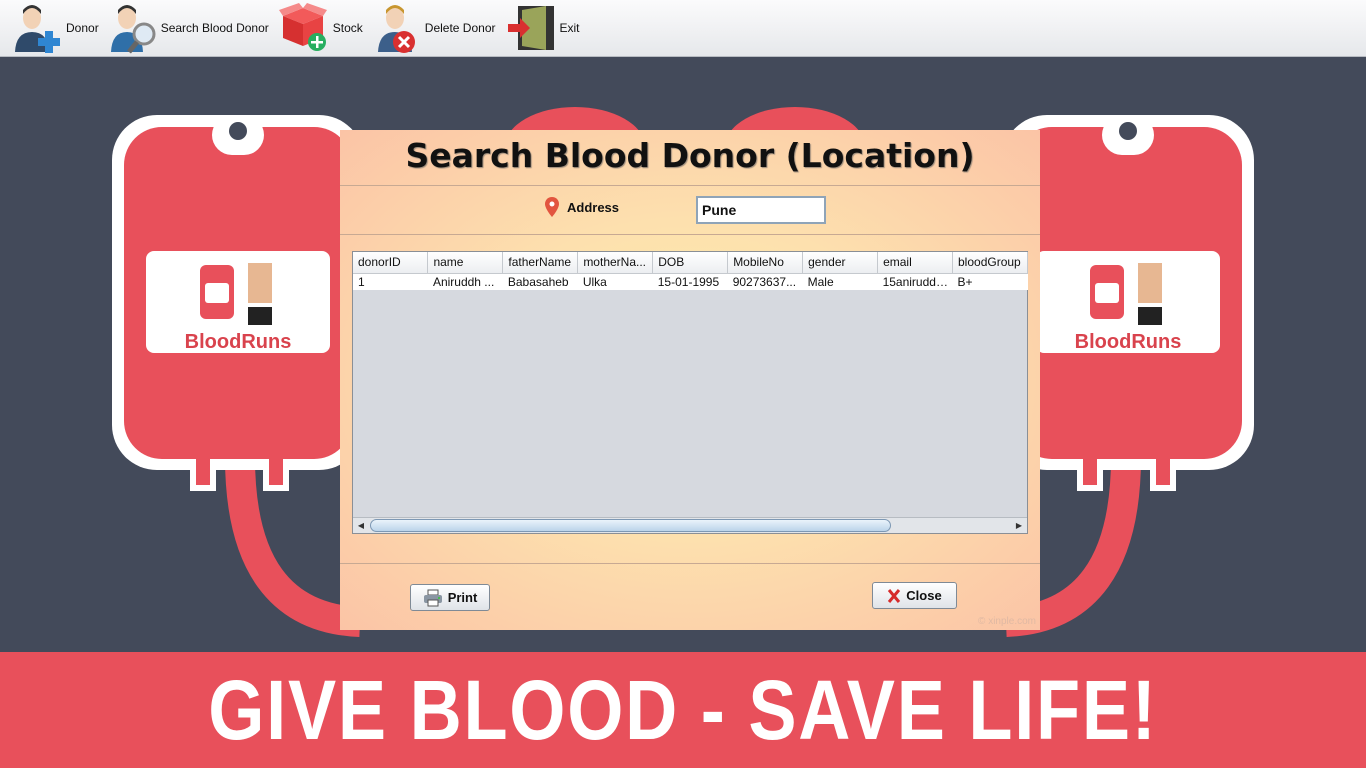 Image resolution: width=1366 pixels, height=768 pixels. I want to click on close-button: Close, so click(914, 595).